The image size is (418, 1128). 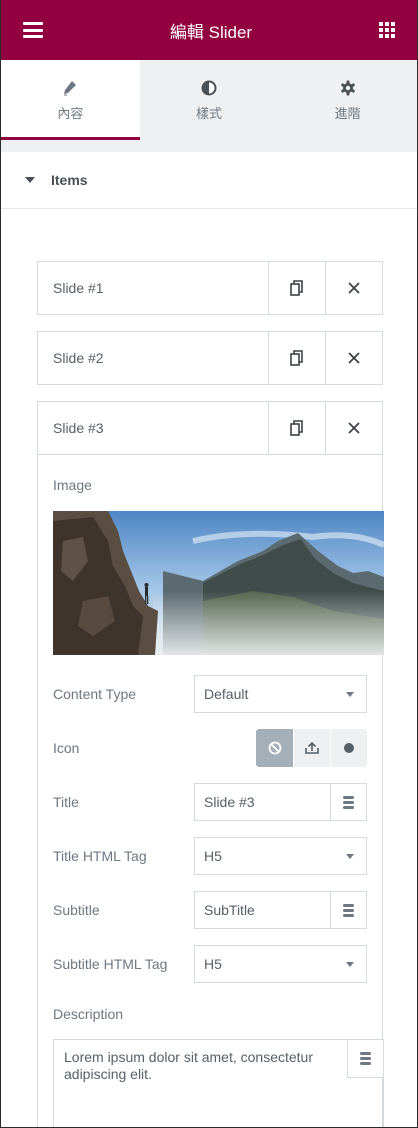 What do you see at coordinates (280, 964) in the screenshot?
I see `subtitle-tag-select: H5` at bounding box center [280, 964].